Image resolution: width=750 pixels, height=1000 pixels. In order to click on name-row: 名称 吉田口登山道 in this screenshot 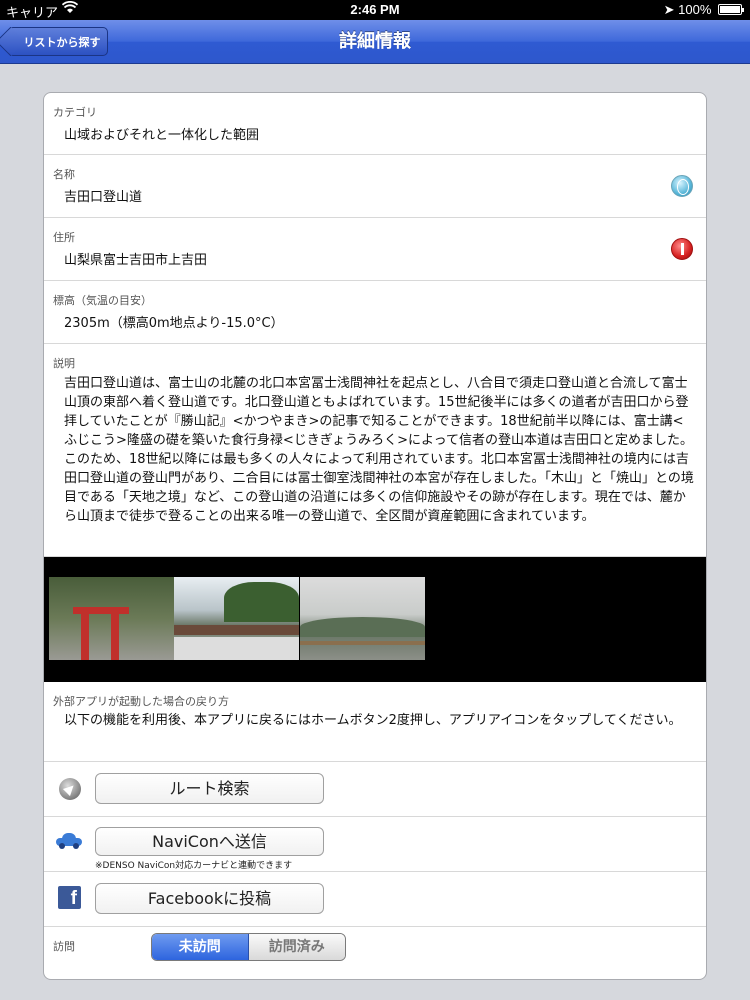, I will do `click(375, 186)`.